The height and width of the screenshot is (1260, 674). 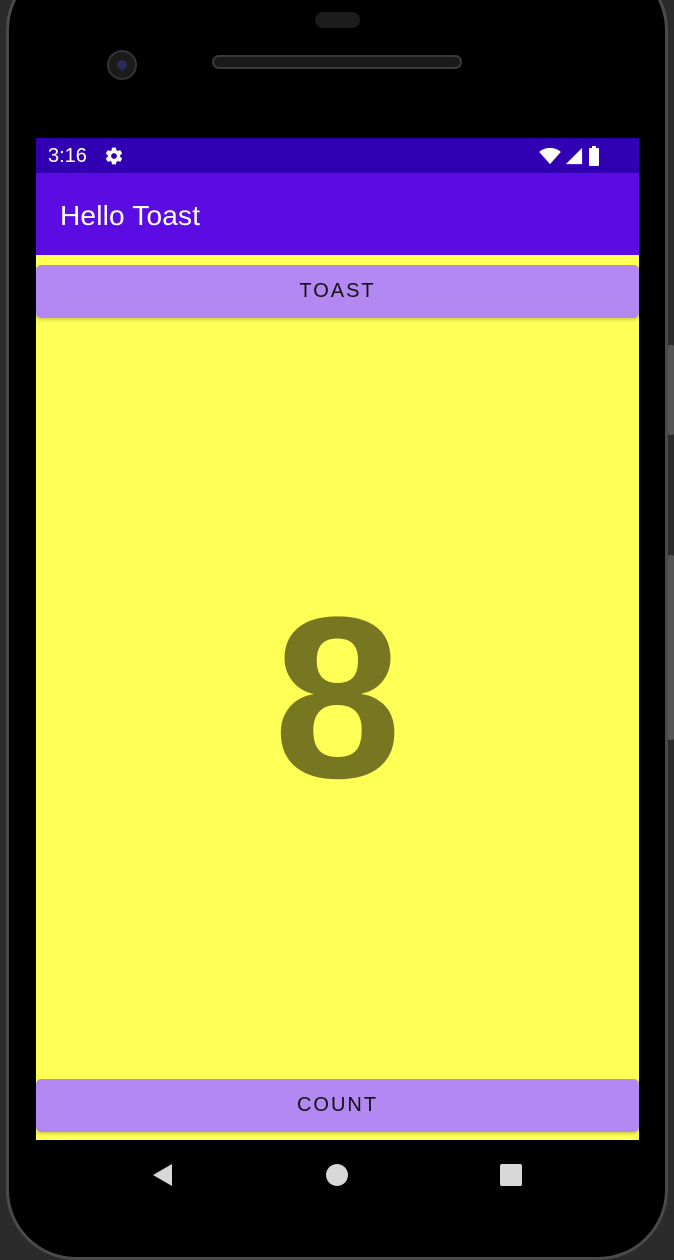 I want to click on count-display: 8, so click(x=337, y=697).